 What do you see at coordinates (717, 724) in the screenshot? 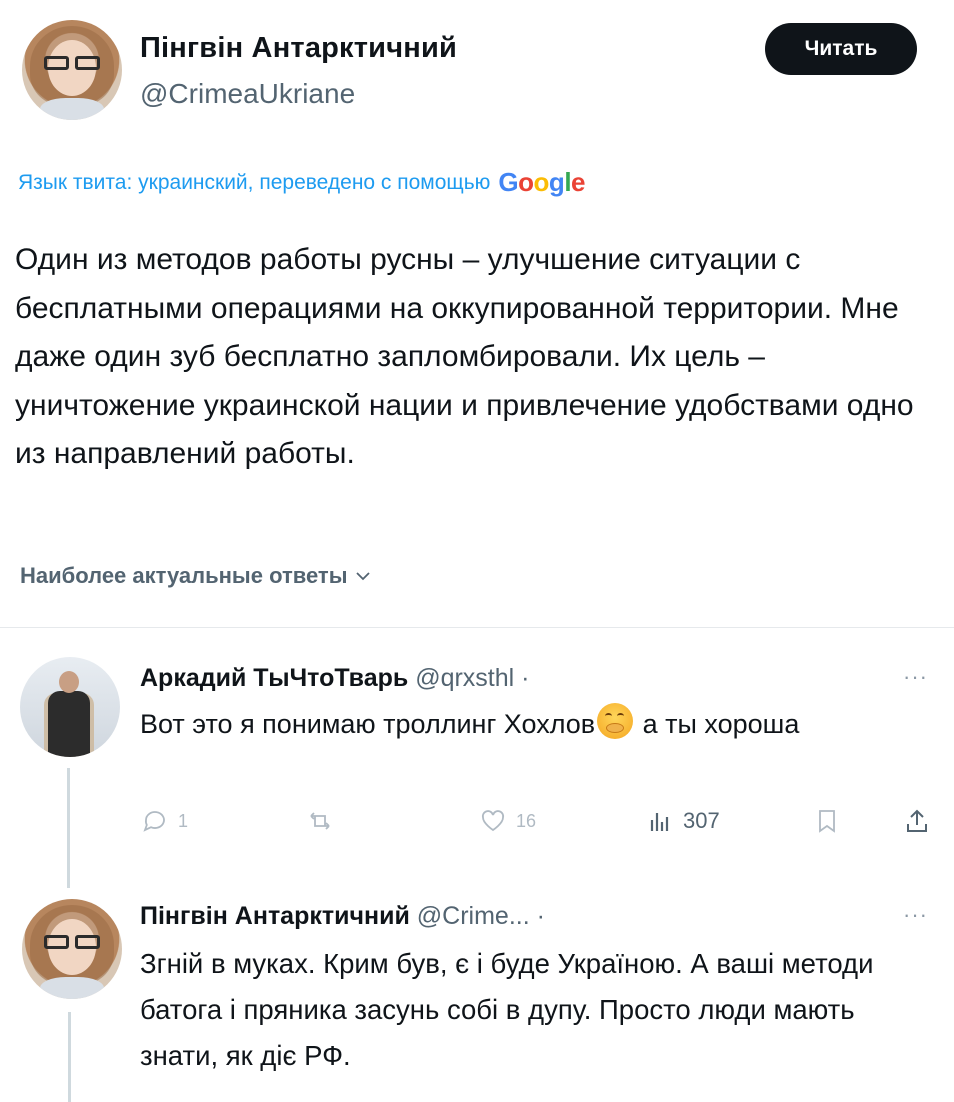
I see `reply-text-part: а ты хороша` at bounding box center [717, 724].